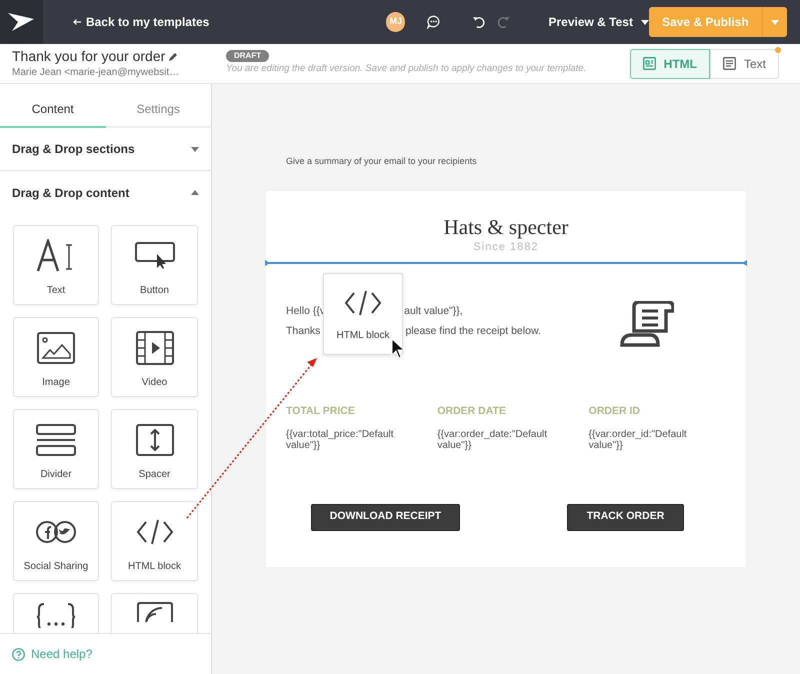  What do you see at coordinates (248, 56) in the screenshot?
I see `draft-badge: DRAFT` at bounding box center [248, 56].